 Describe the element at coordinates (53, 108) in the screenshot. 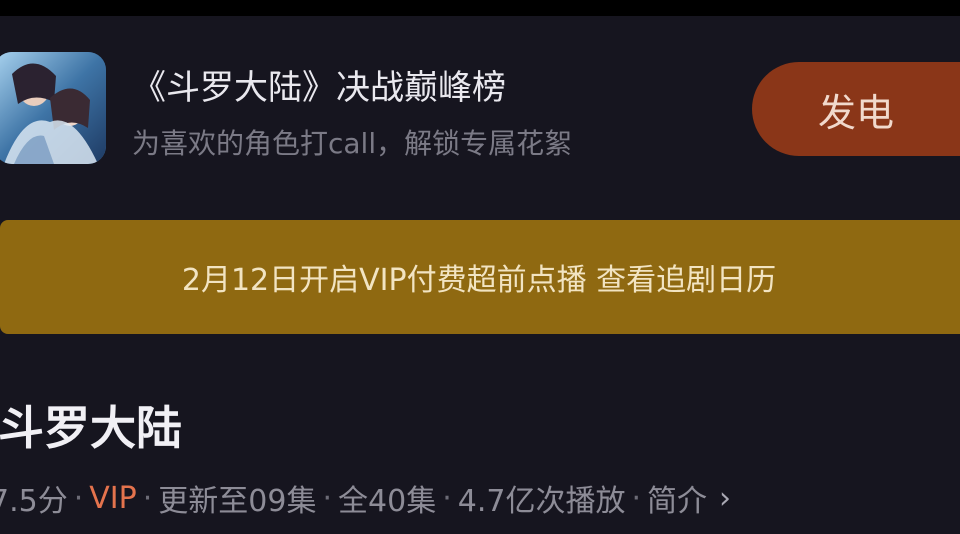

I see `promo-thumbnail` at that location.